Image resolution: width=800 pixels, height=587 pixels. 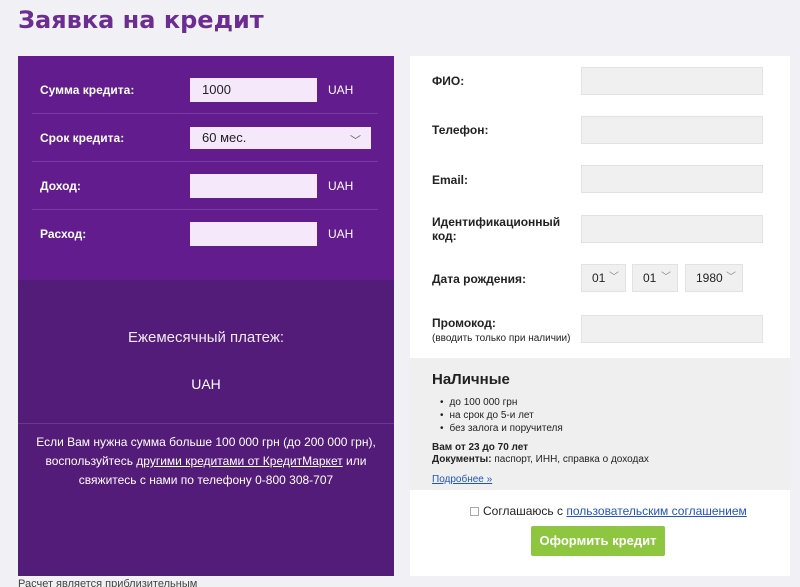 What do you see at coordinates (501, 428) in the screenshot?
I see `list-item: без залога и поручителя` at bounding box center [501, 428].